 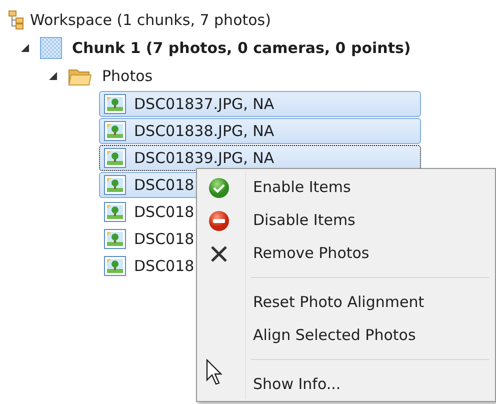 What do you see at coordinates (204, 158) in the screenshot?
I see `photo-name: DSC01839.JPG, NA` at bounding box center [204, 158].